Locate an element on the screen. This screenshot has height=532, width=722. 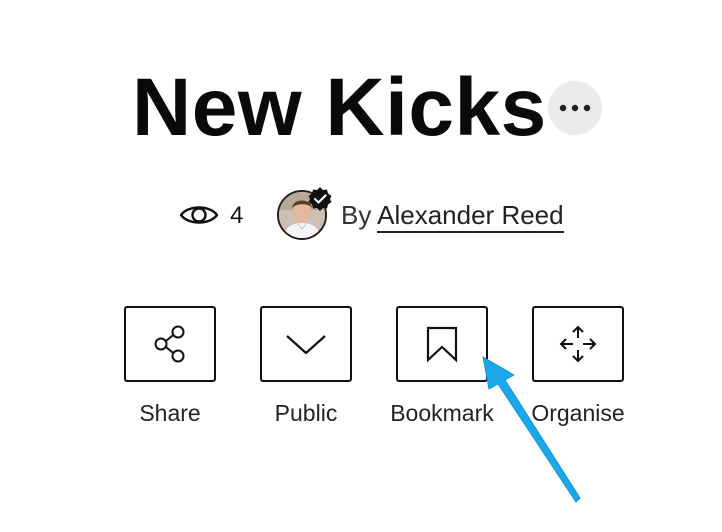
chevron-down-icon is located at coordinates (306, 345).